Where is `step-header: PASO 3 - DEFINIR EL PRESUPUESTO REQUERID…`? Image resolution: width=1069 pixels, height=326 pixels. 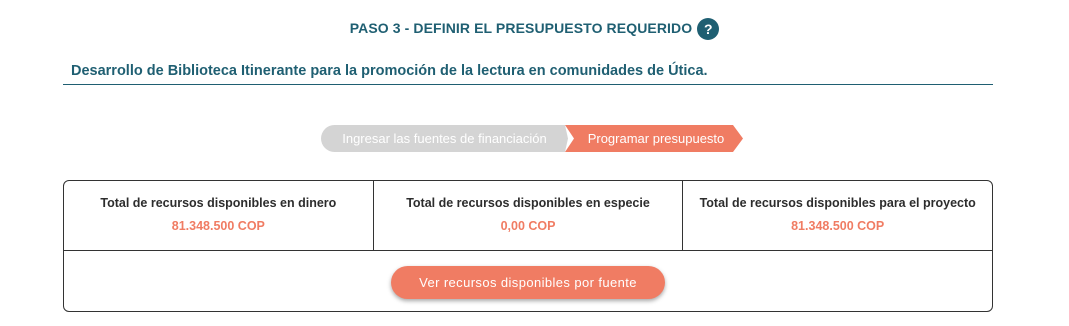
step-header: PASO 3 - DEFINIR EL PRESUPUESTO REQUERID… is located at coordinates (534, 28).